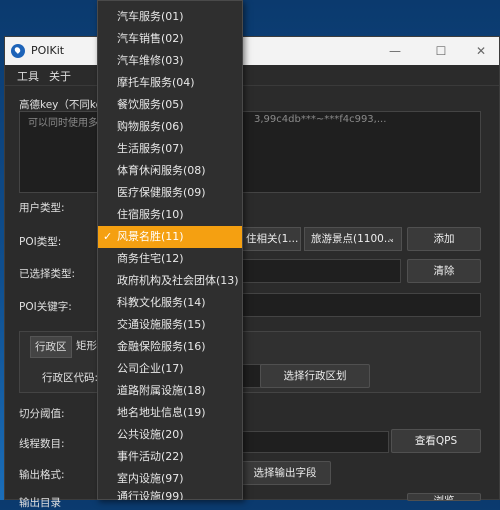 The image size is (500, 510). I want to click on dropdown-item-label: 科教文化服务(14), so click(161, 302).